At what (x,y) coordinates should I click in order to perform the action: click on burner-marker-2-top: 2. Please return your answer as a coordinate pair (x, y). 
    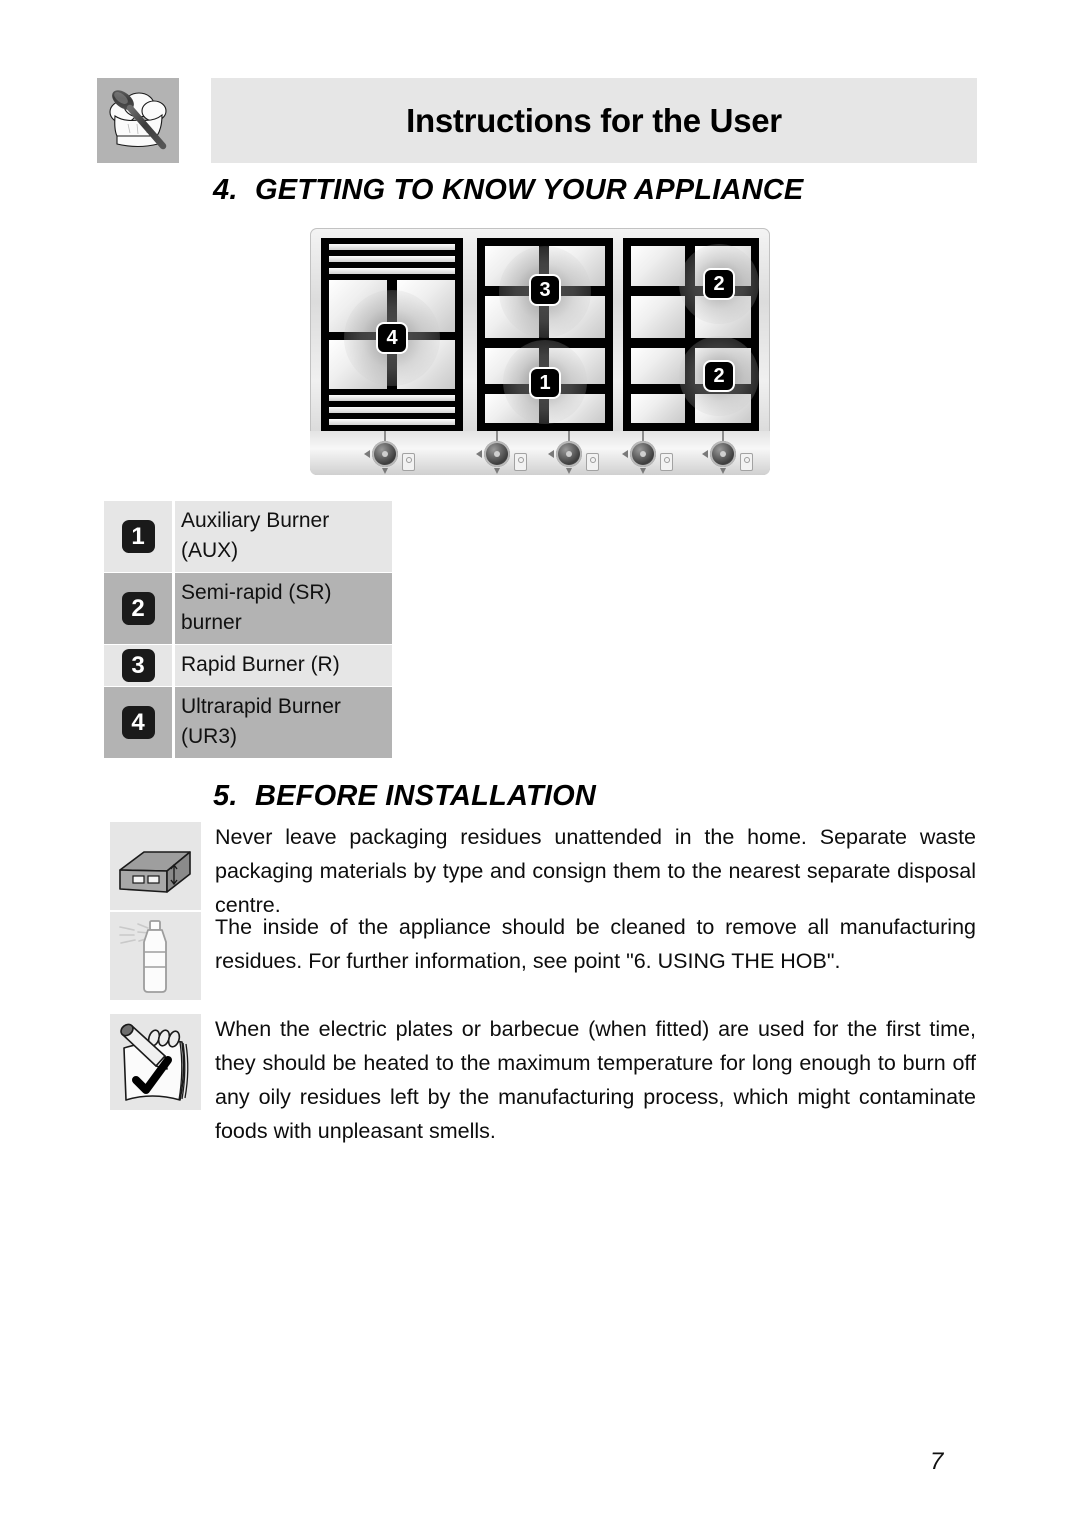
    Looking at the image, I should click on (719, 284).